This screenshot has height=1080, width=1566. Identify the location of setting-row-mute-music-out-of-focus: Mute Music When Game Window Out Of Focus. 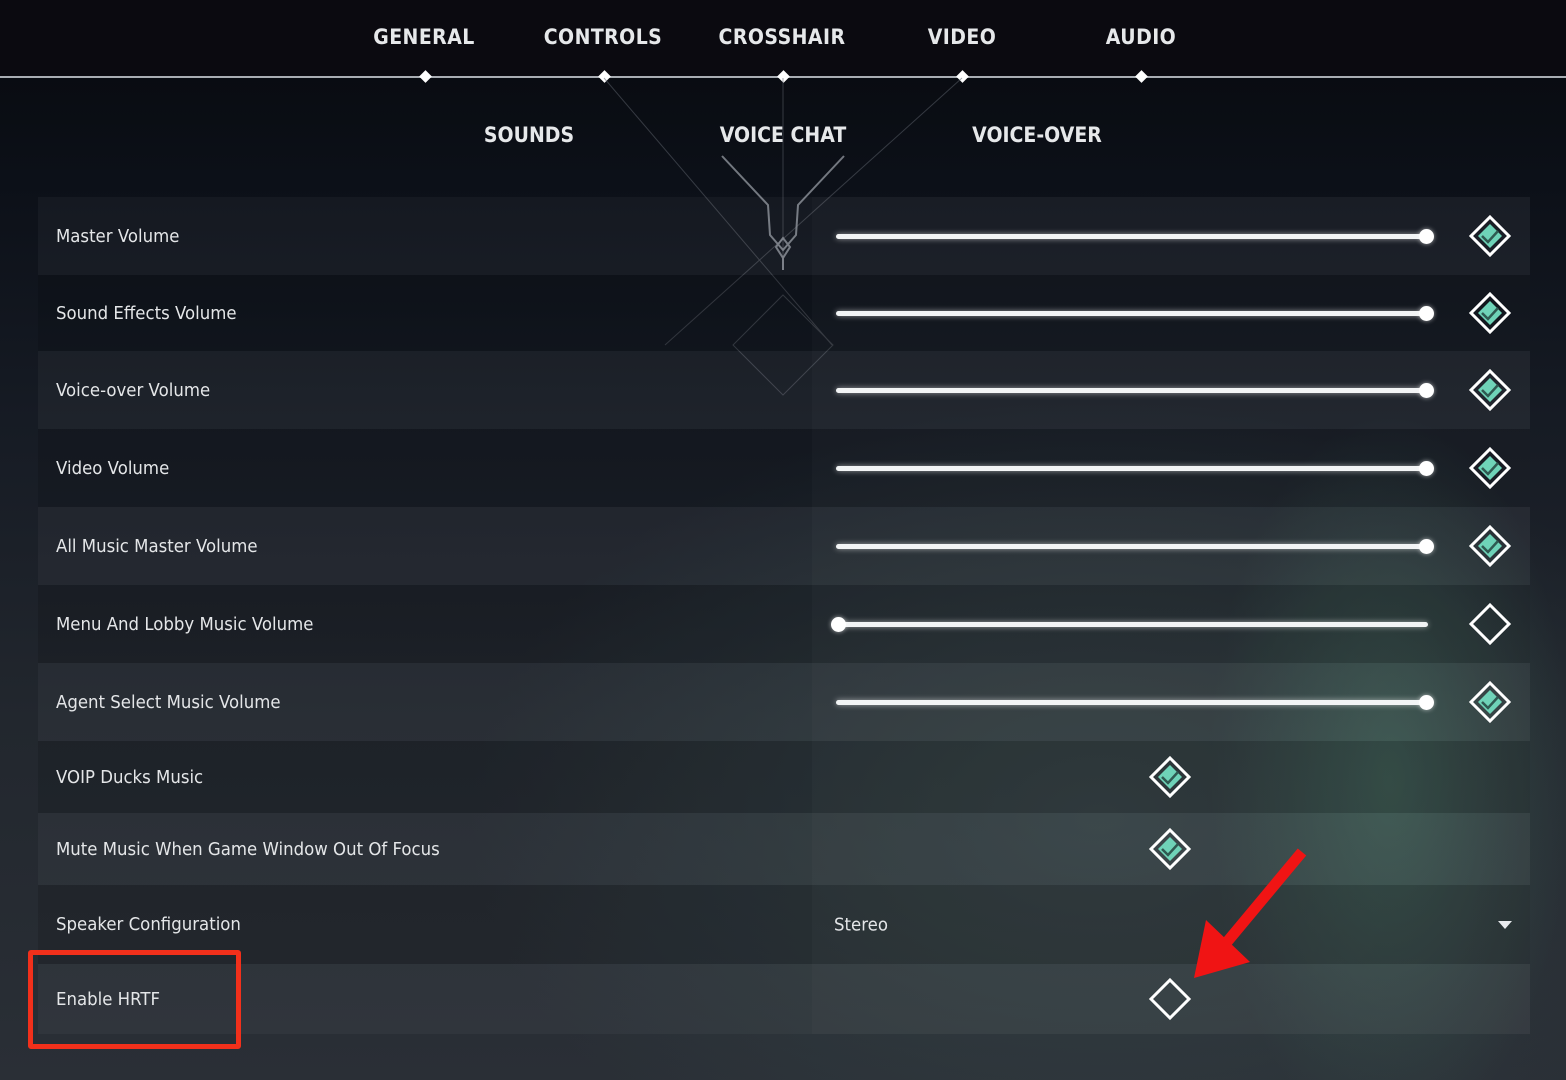
(784, 849).